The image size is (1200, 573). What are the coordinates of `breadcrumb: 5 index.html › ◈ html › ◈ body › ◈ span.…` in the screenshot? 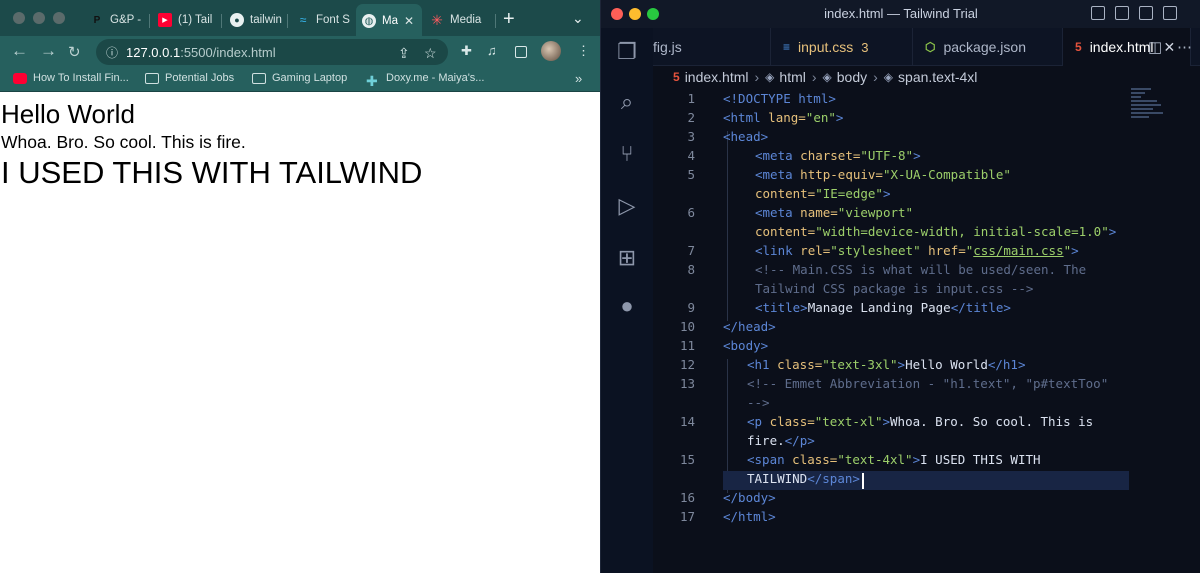 It's located at (926, 77).